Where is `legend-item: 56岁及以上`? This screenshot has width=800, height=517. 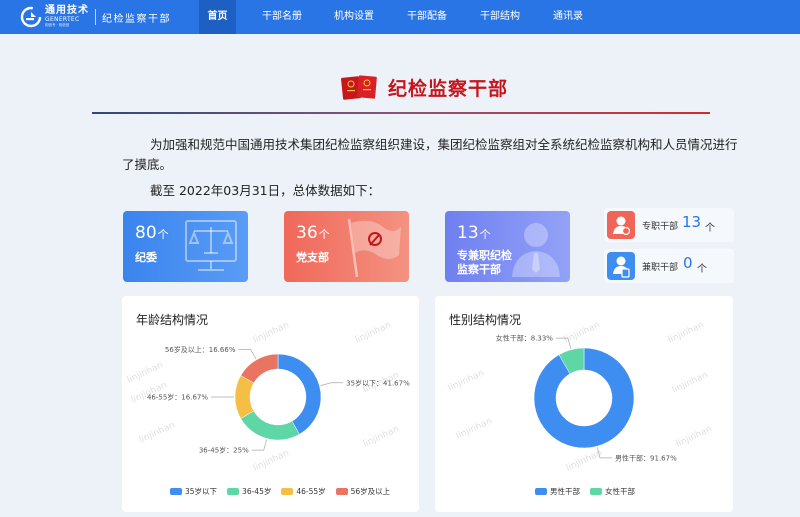 legend-item: 56岁及以上 is located at coordinates (363, 491).